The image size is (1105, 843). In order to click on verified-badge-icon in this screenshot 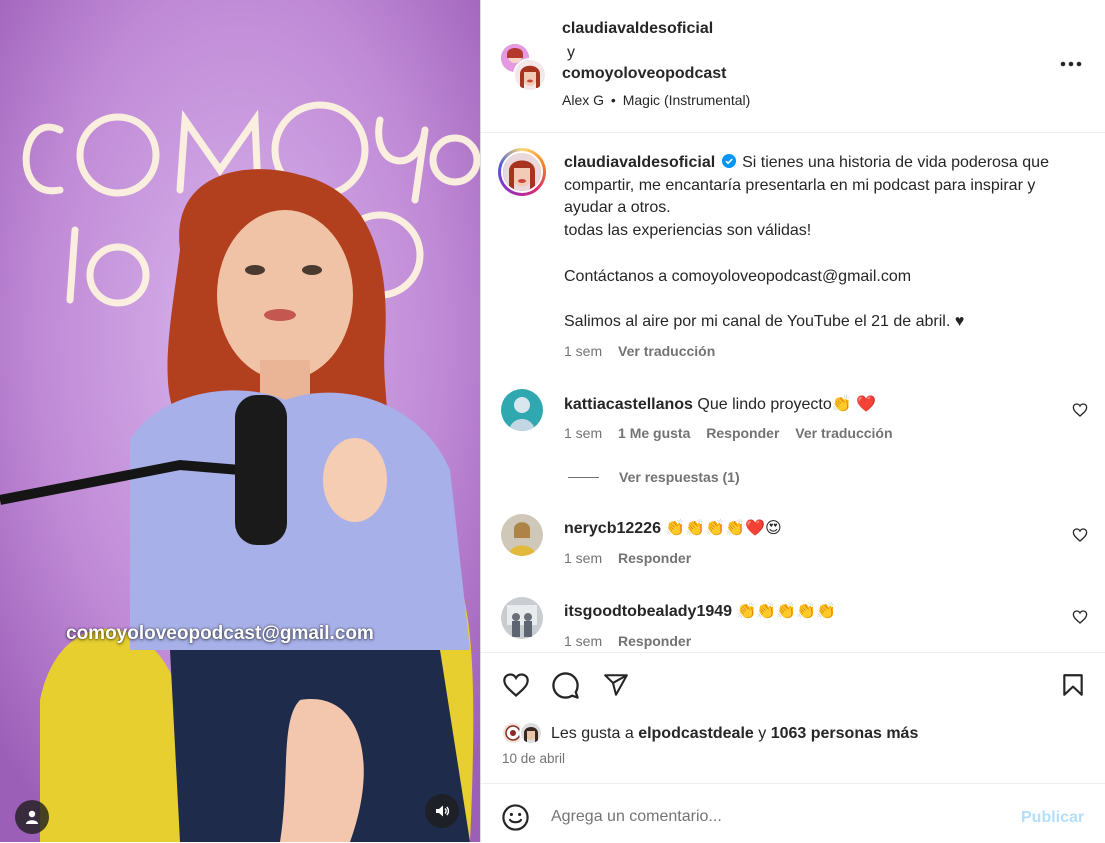, I will do `click(728, 161)`.